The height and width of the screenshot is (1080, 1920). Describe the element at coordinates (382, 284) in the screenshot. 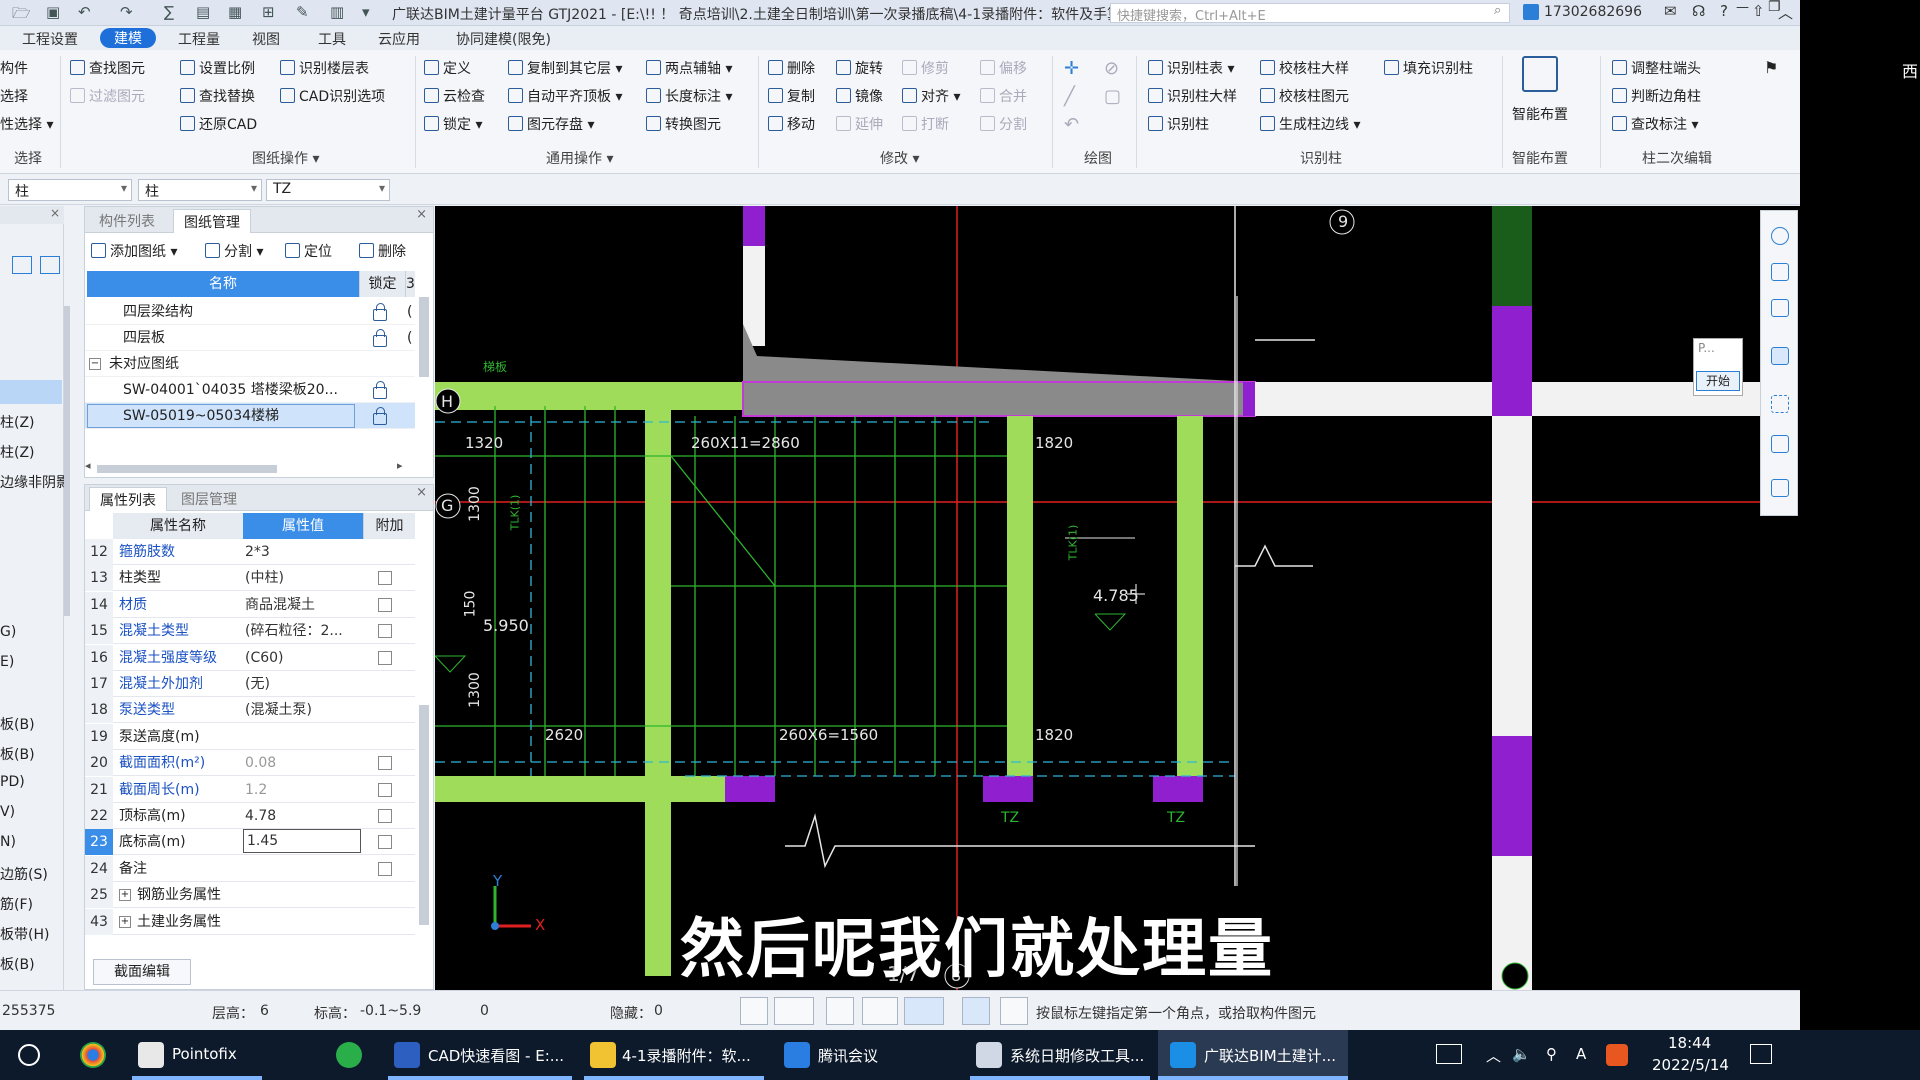

I see `column-header-lock: 锁定` at that location.